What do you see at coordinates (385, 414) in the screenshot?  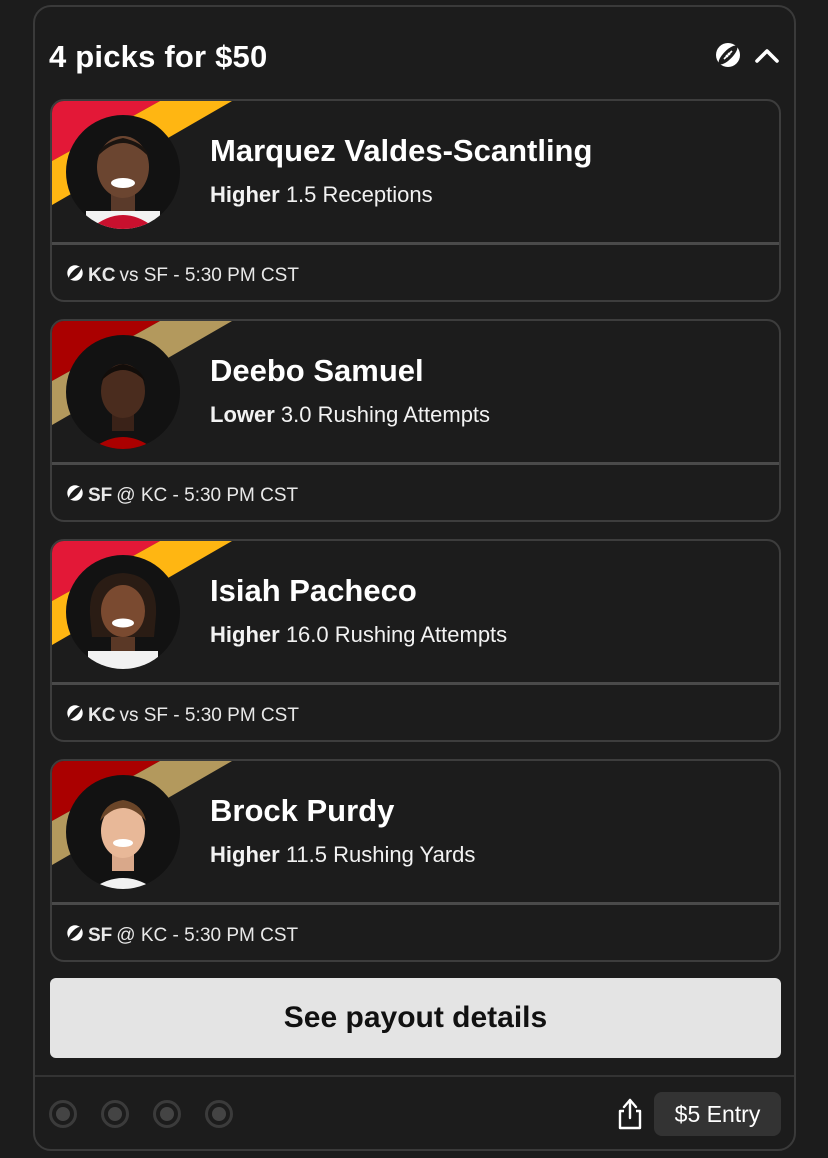 I see `pick-stat: 3.0 Rushing Attempts` at bounding box center [385, 414].